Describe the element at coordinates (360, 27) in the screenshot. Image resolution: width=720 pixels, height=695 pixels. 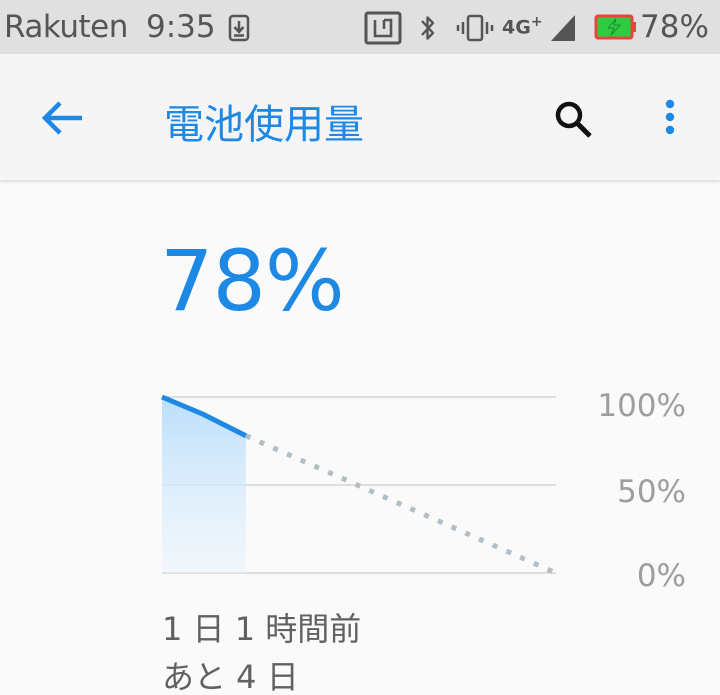
I see `status-bar: Rakuten 9:35 4G+ 78%` at that location.